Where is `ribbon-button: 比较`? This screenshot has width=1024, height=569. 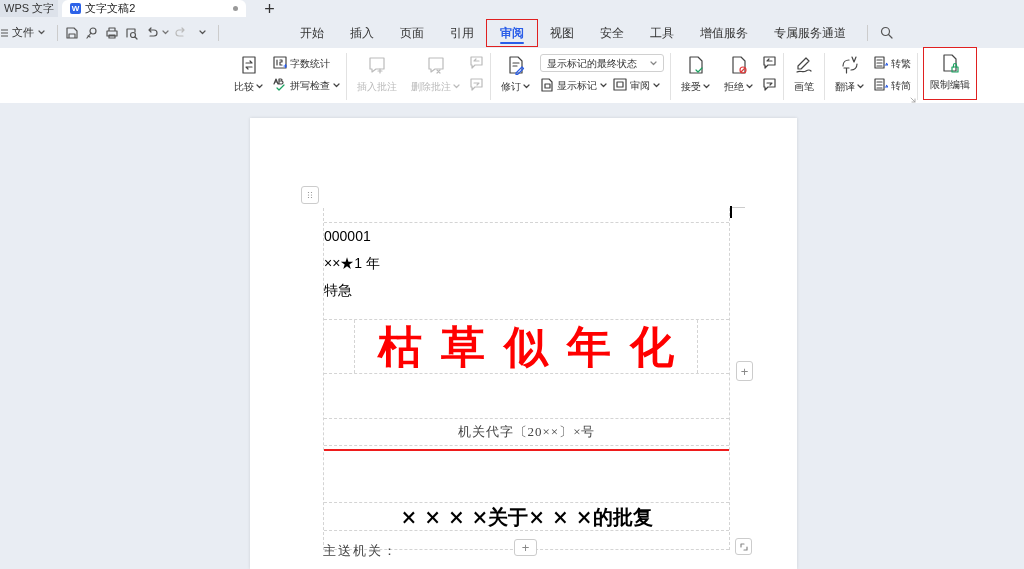 ribbon-button: 比较 is located at coordinates (248, 73).